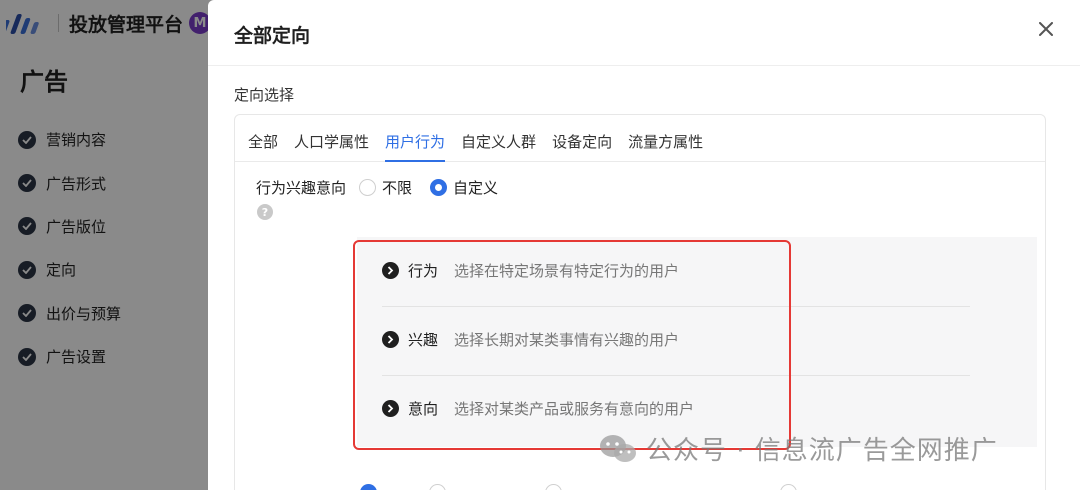 This screenshot has height=490, width=1080. I want to click on radio-label: 不限, so click(397, 188).